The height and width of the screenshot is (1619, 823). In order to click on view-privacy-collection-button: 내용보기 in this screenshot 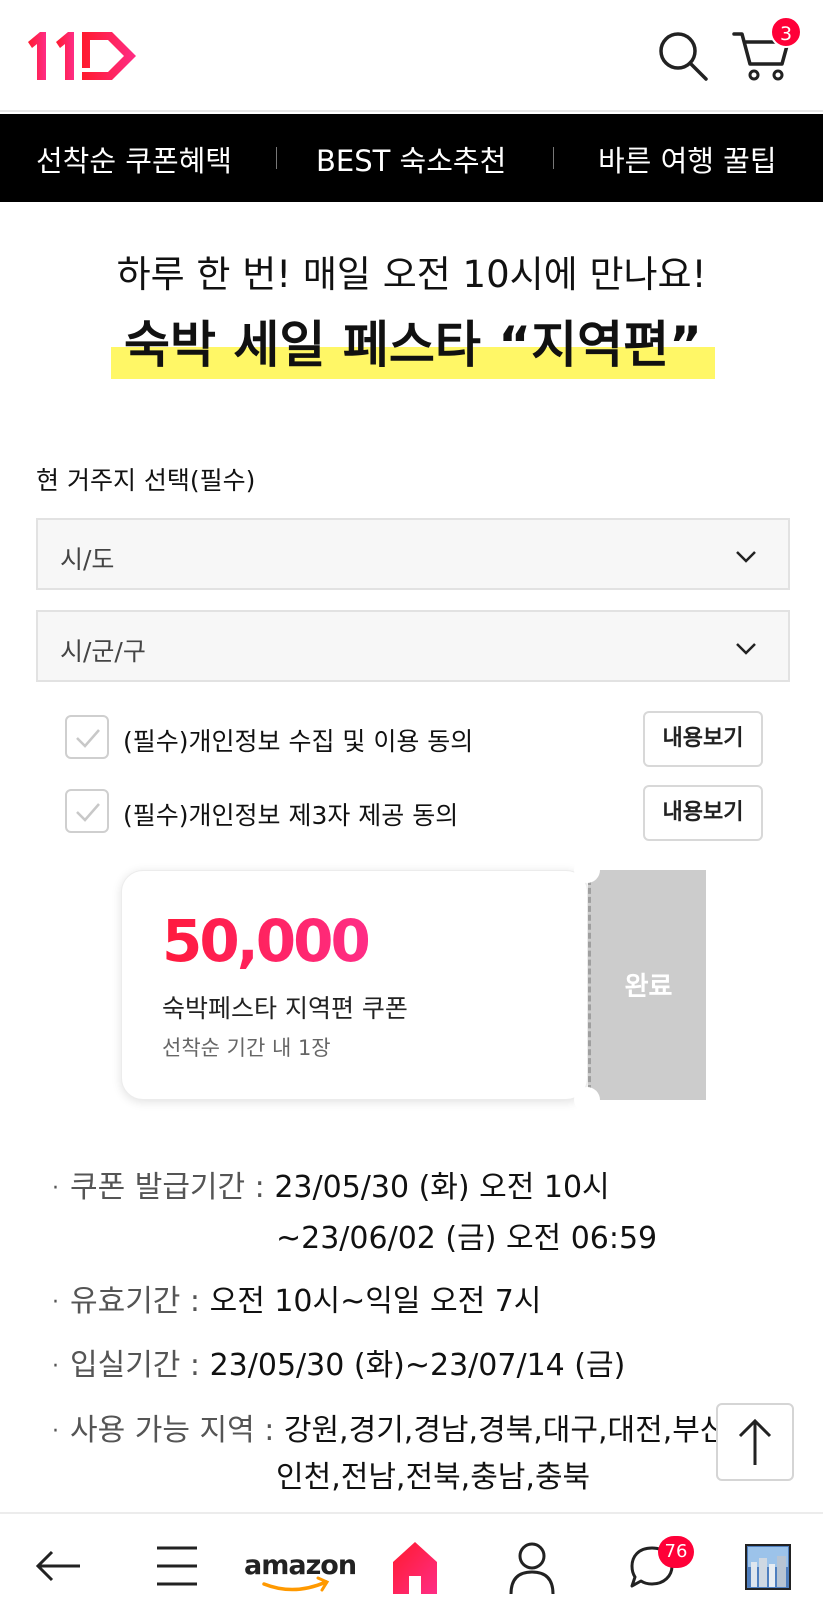, I will do `click(703, 739)`.